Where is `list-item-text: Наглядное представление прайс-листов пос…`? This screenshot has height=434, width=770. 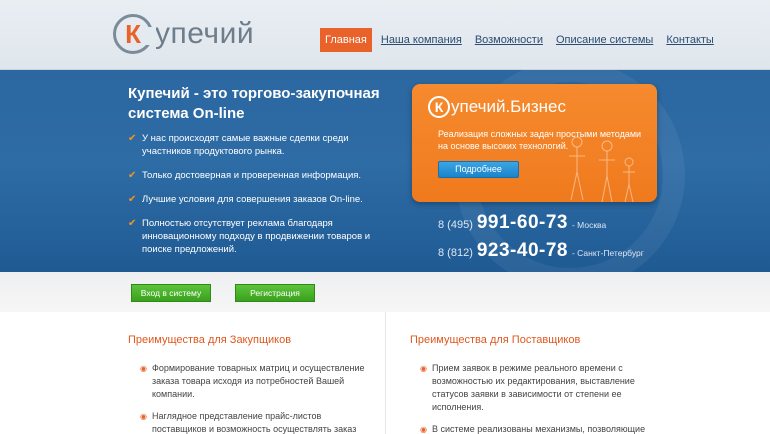
list-item-text: Наглядное представление прайс-листов пос… is located at coordinates (254, 422).